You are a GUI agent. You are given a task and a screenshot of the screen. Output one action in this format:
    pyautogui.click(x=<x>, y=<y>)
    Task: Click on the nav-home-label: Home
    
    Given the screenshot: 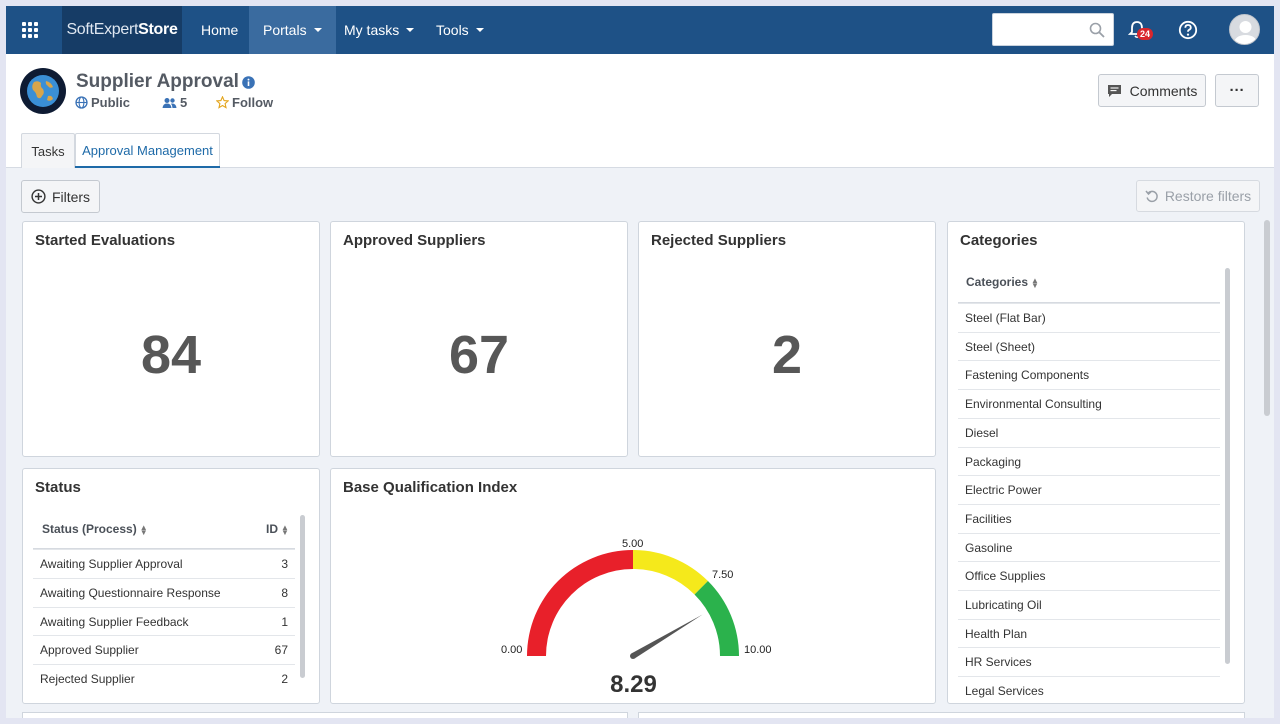 What is the action you would take?
    pyautogui.click(x=220, y=30)
    